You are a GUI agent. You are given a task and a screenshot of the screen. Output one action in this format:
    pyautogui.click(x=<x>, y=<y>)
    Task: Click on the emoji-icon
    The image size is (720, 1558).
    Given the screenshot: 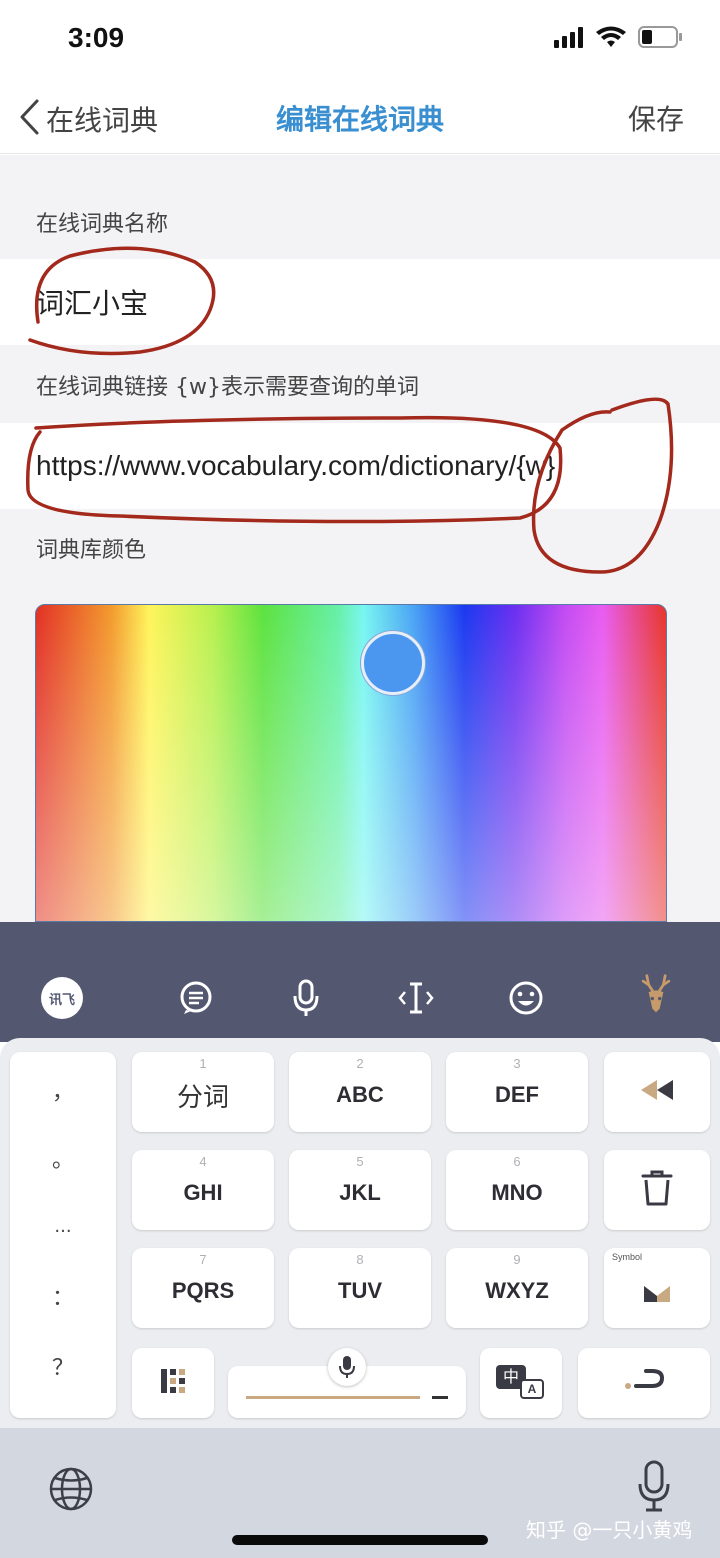 What is the action you would take?
    pyautogui.click(x=526, y=998)
    